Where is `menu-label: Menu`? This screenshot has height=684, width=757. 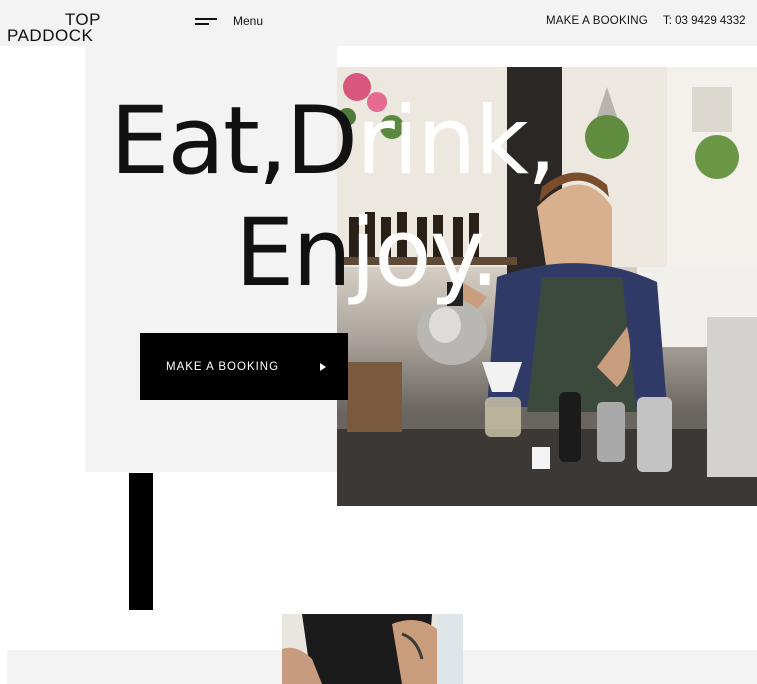
menu-label: Menu is located at coordinates (248, 21).